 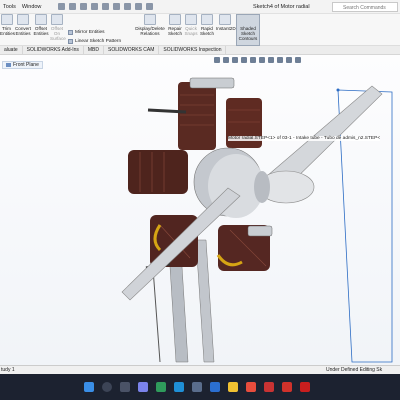 I want to click on mirror-icon, so click(x=70, y=32).